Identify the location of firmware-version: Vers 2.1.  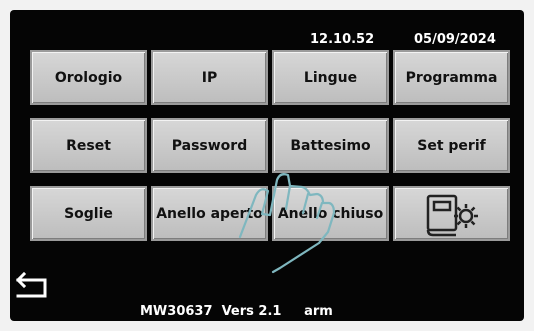
(251, 311).